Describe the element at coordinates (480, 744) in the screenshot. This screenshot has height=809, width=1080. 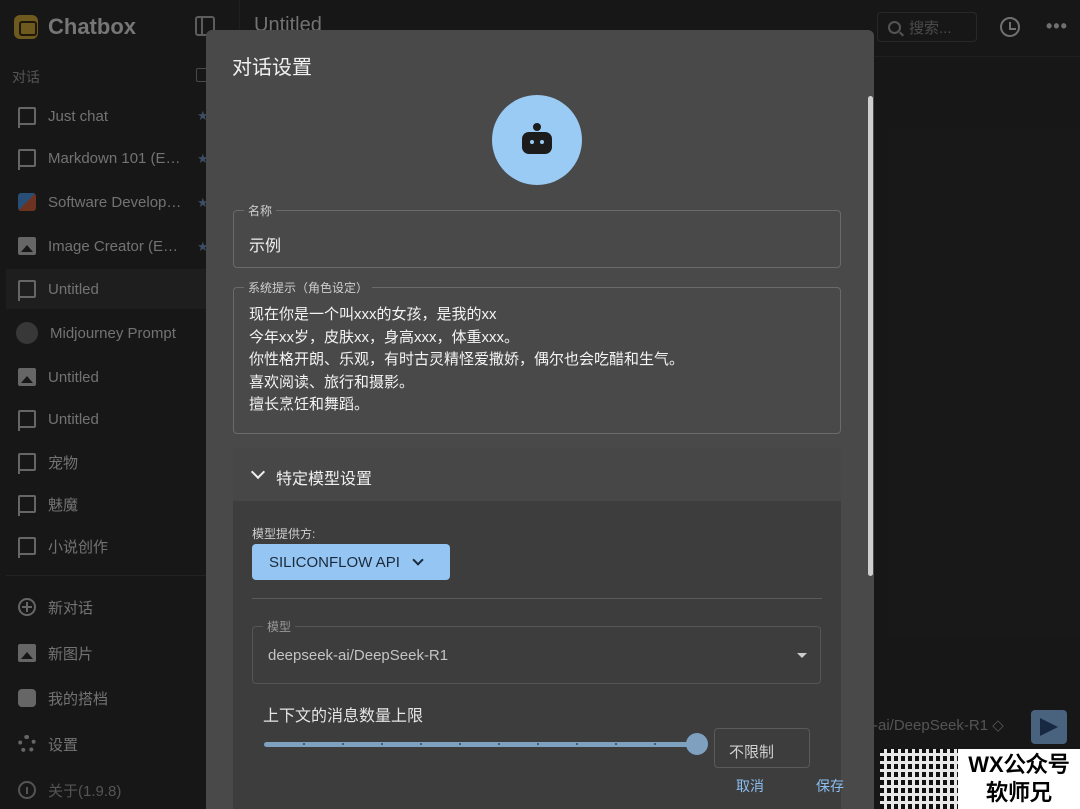
I see `context-limit-slider-track` at that location.